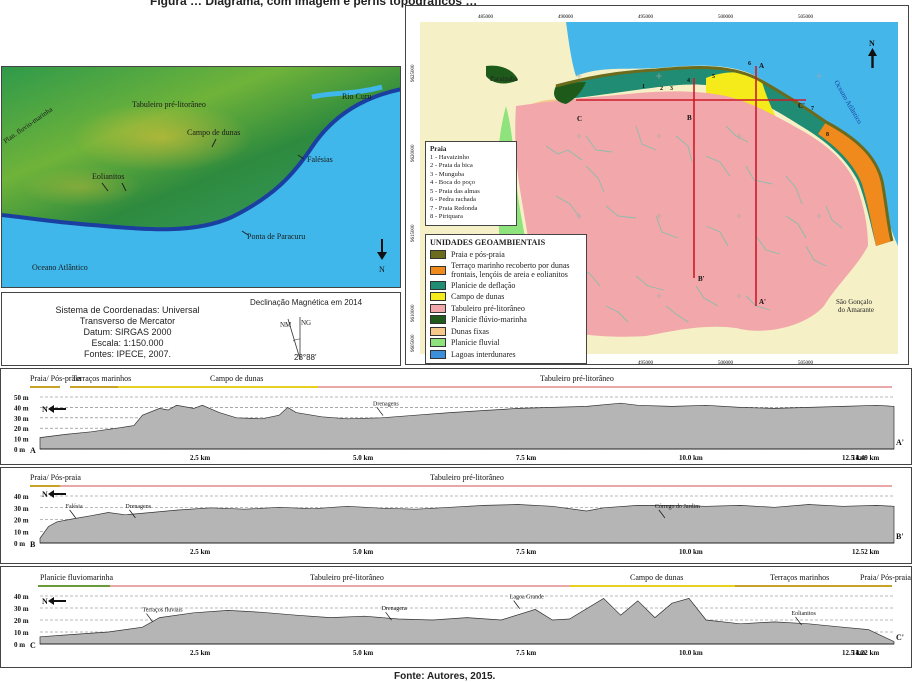  I want to click on units-legend-item: Planície flúvio-marinha, so click(506, 320).